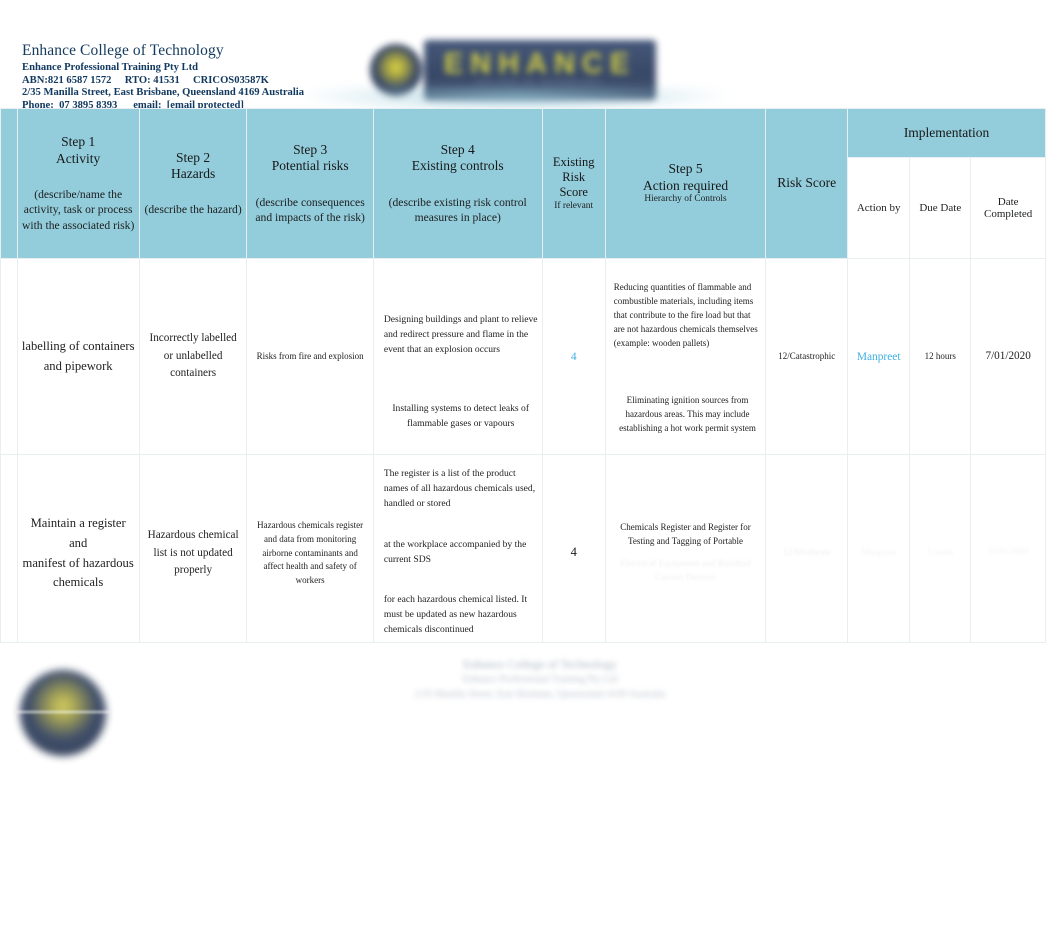  What do you see at coordinates (193, 338) in the screenshot?
I see `cell-hazards-line: Incorrectly labelled` at bounding box center [193, 338].